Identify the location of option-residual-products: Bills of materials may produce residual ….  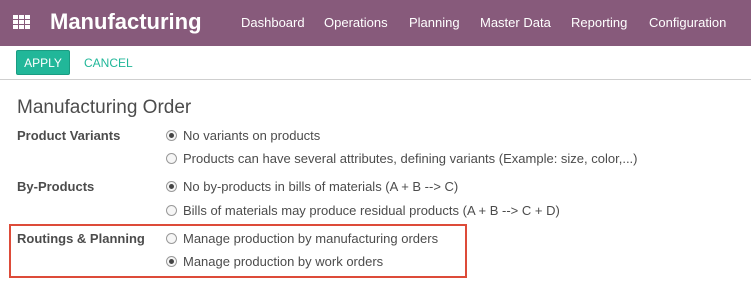
(363, 211).